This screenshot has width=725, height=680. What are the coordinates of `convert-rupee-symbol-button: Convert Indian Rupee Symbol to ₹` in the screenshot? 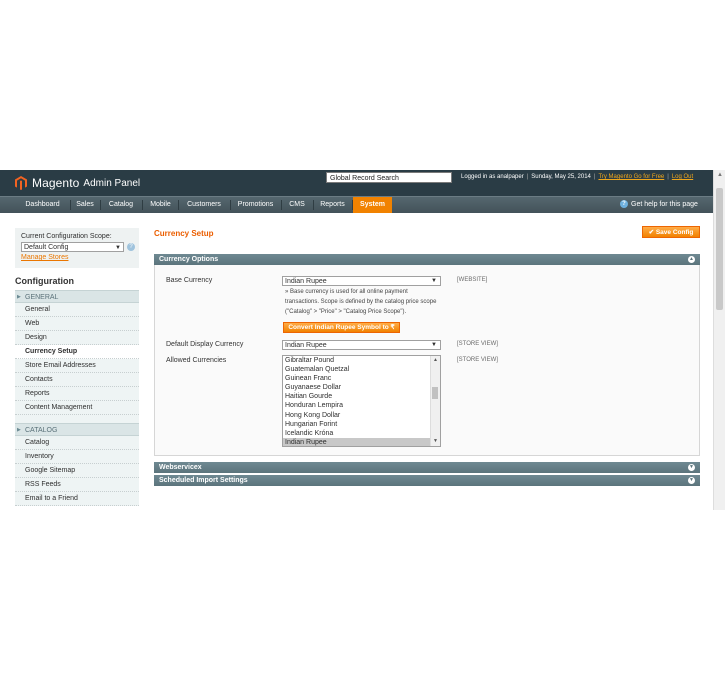 It's located at (341, 327).